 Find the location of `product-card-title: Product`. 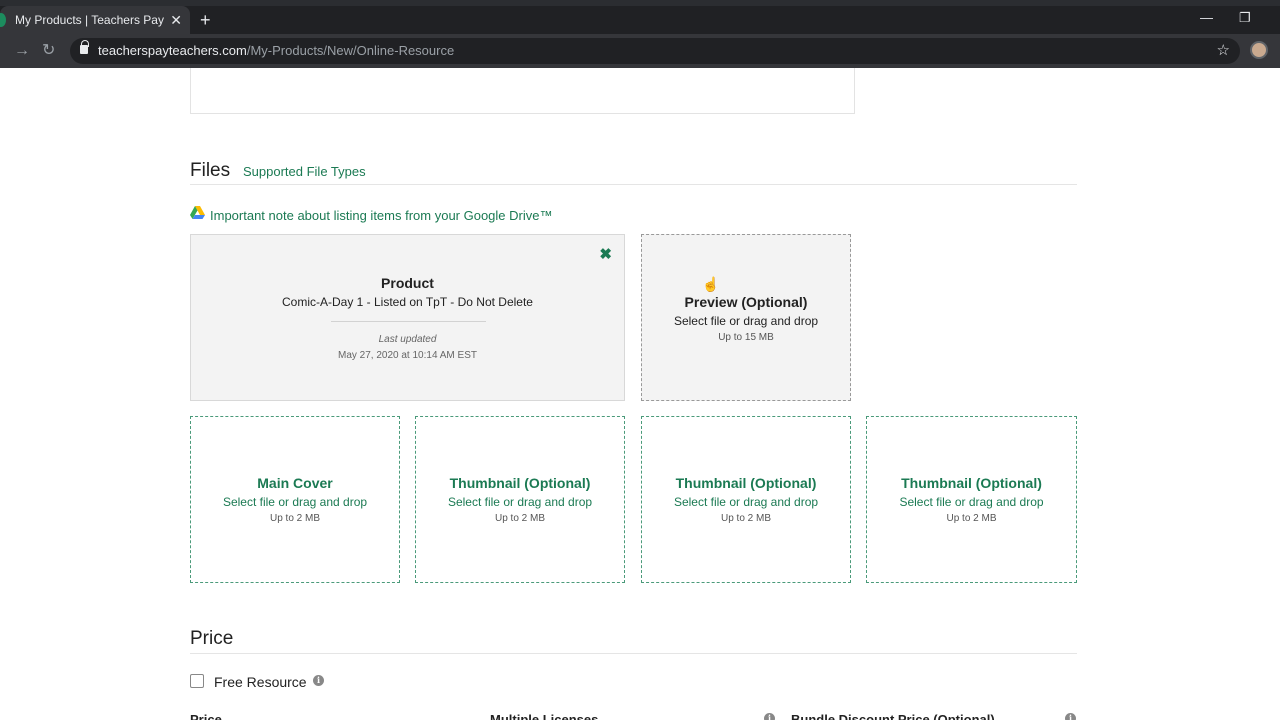

product-card-title: Product is located at coordinates (407, 283).